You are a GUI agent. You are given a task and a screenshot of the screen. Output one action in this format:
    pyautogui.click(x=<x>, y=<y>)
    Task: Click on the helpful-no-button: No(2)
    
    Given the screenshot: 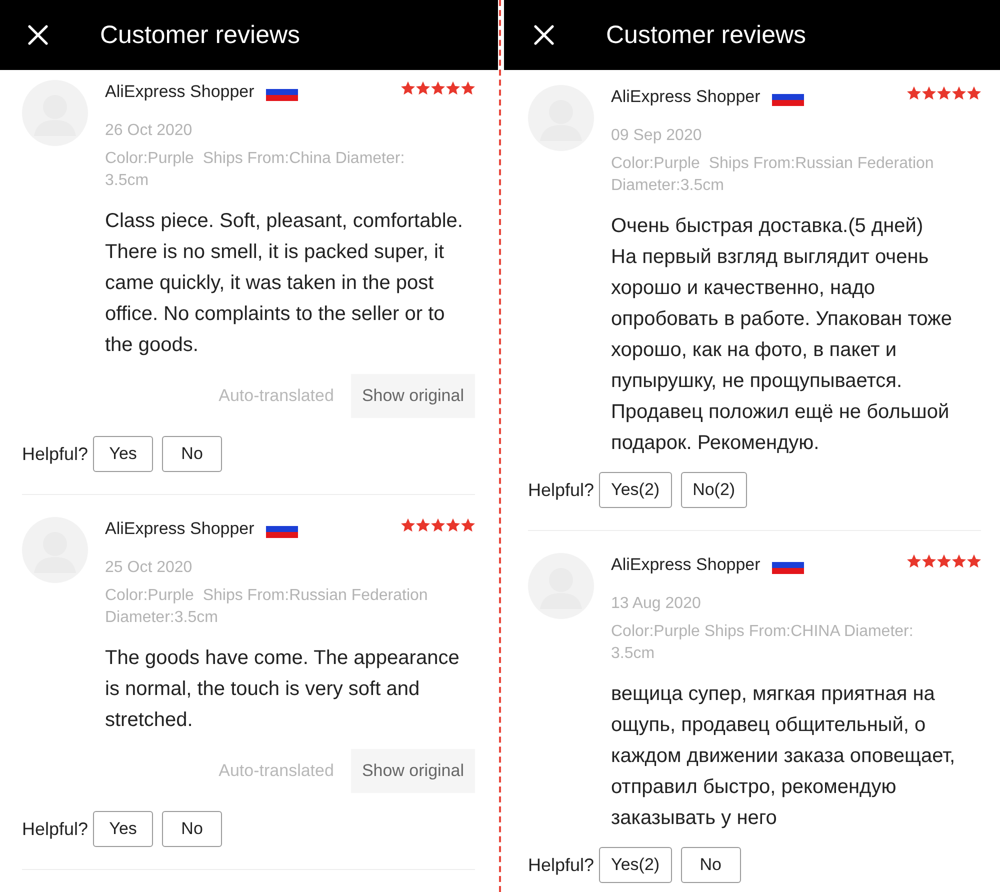 What is the action you would take?
    pyautogui.click(x=714, y=490)
    